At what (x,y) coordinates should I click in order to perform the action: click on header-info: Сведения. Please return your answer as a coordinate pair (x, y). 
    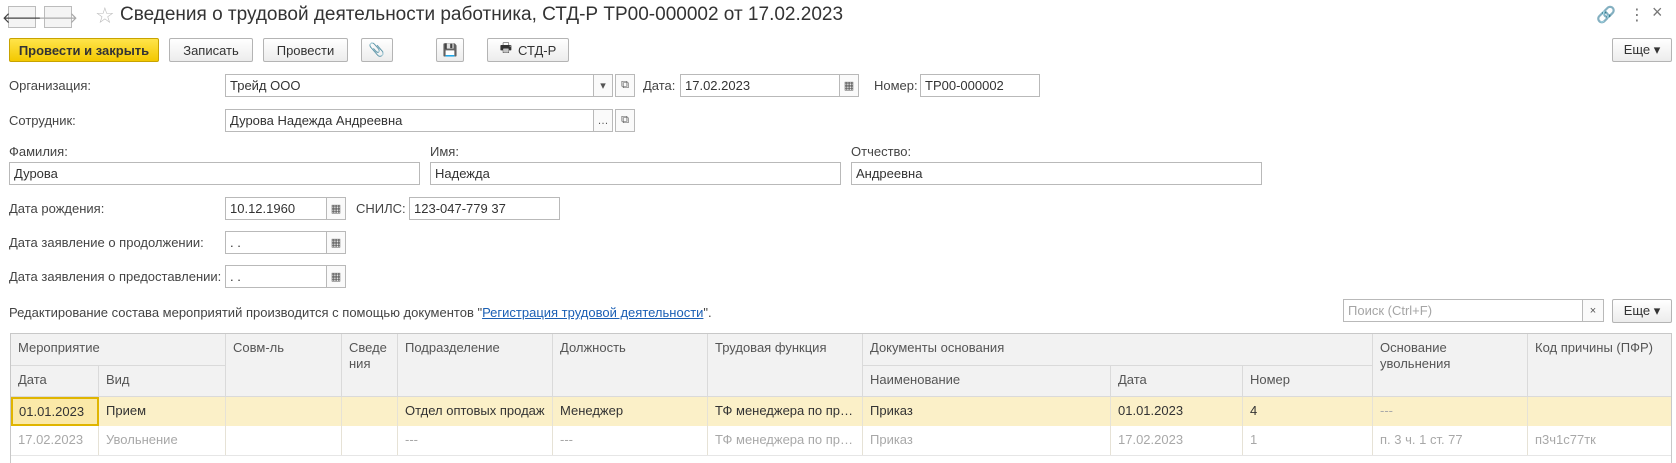
    Looking at the image, I should click on (370, 365).